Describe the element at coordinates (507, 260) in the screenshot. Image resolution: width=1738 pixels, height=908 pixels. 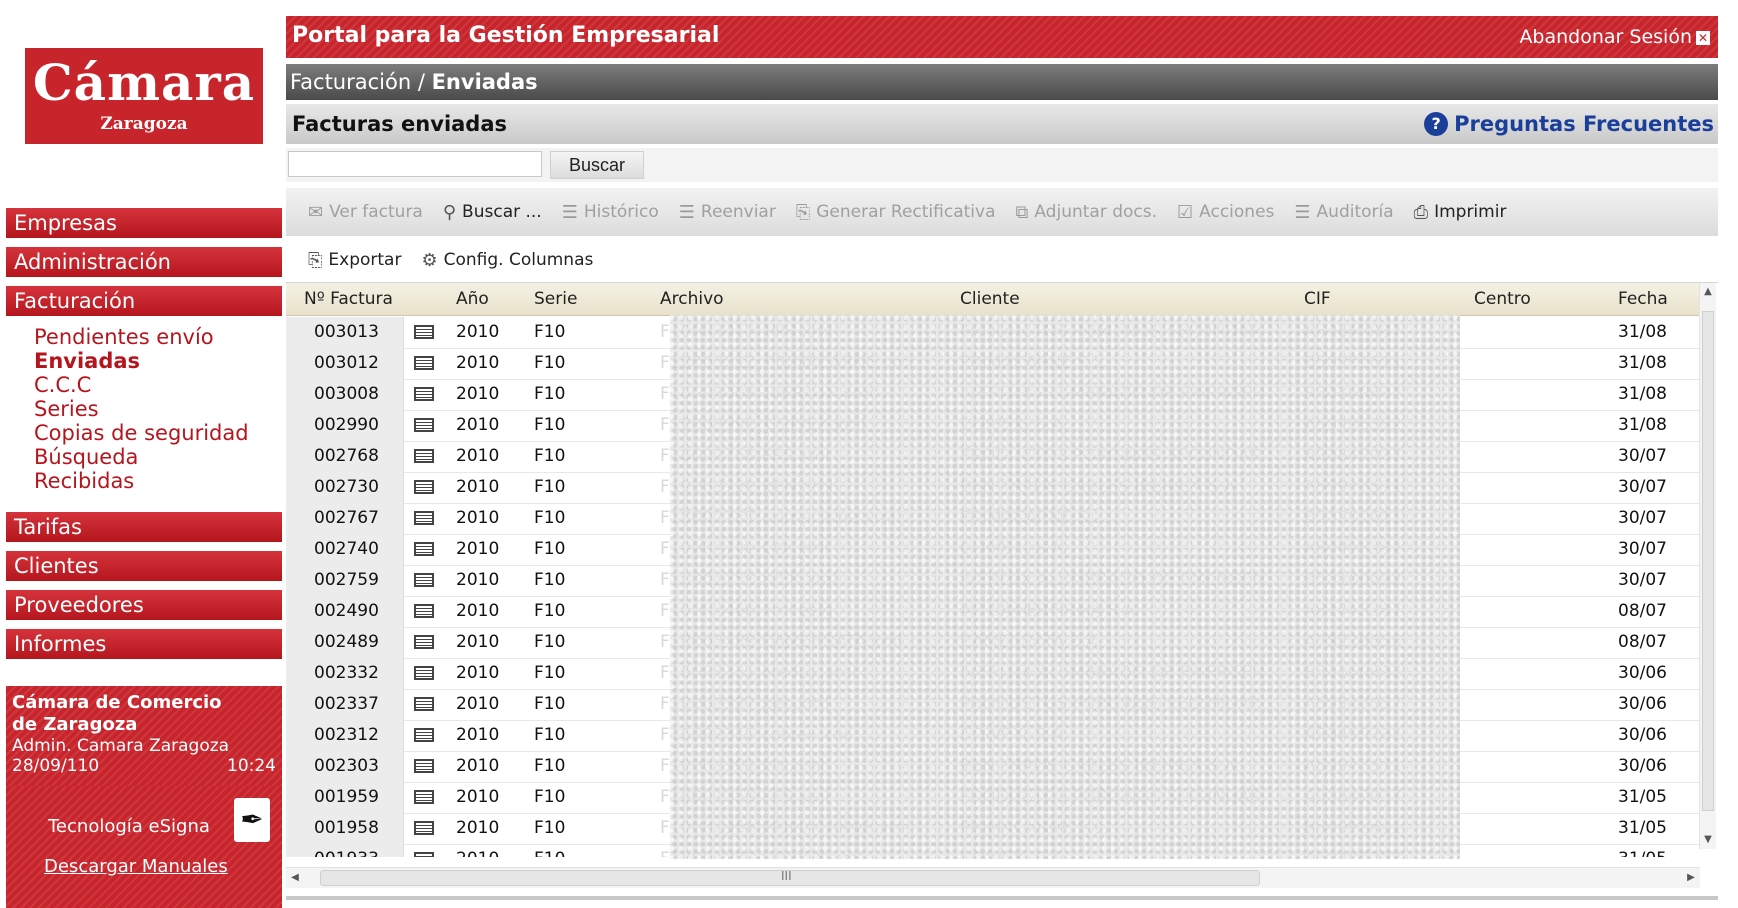
I see `config-columns-button: ⚙ Config. Columnas` at that location.